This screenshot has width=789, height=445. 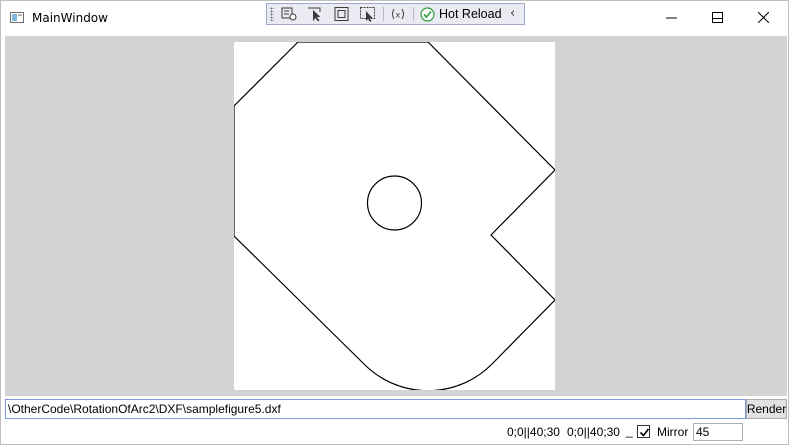 I want to click on mirror-checkbox, so click(x=643, y=431).